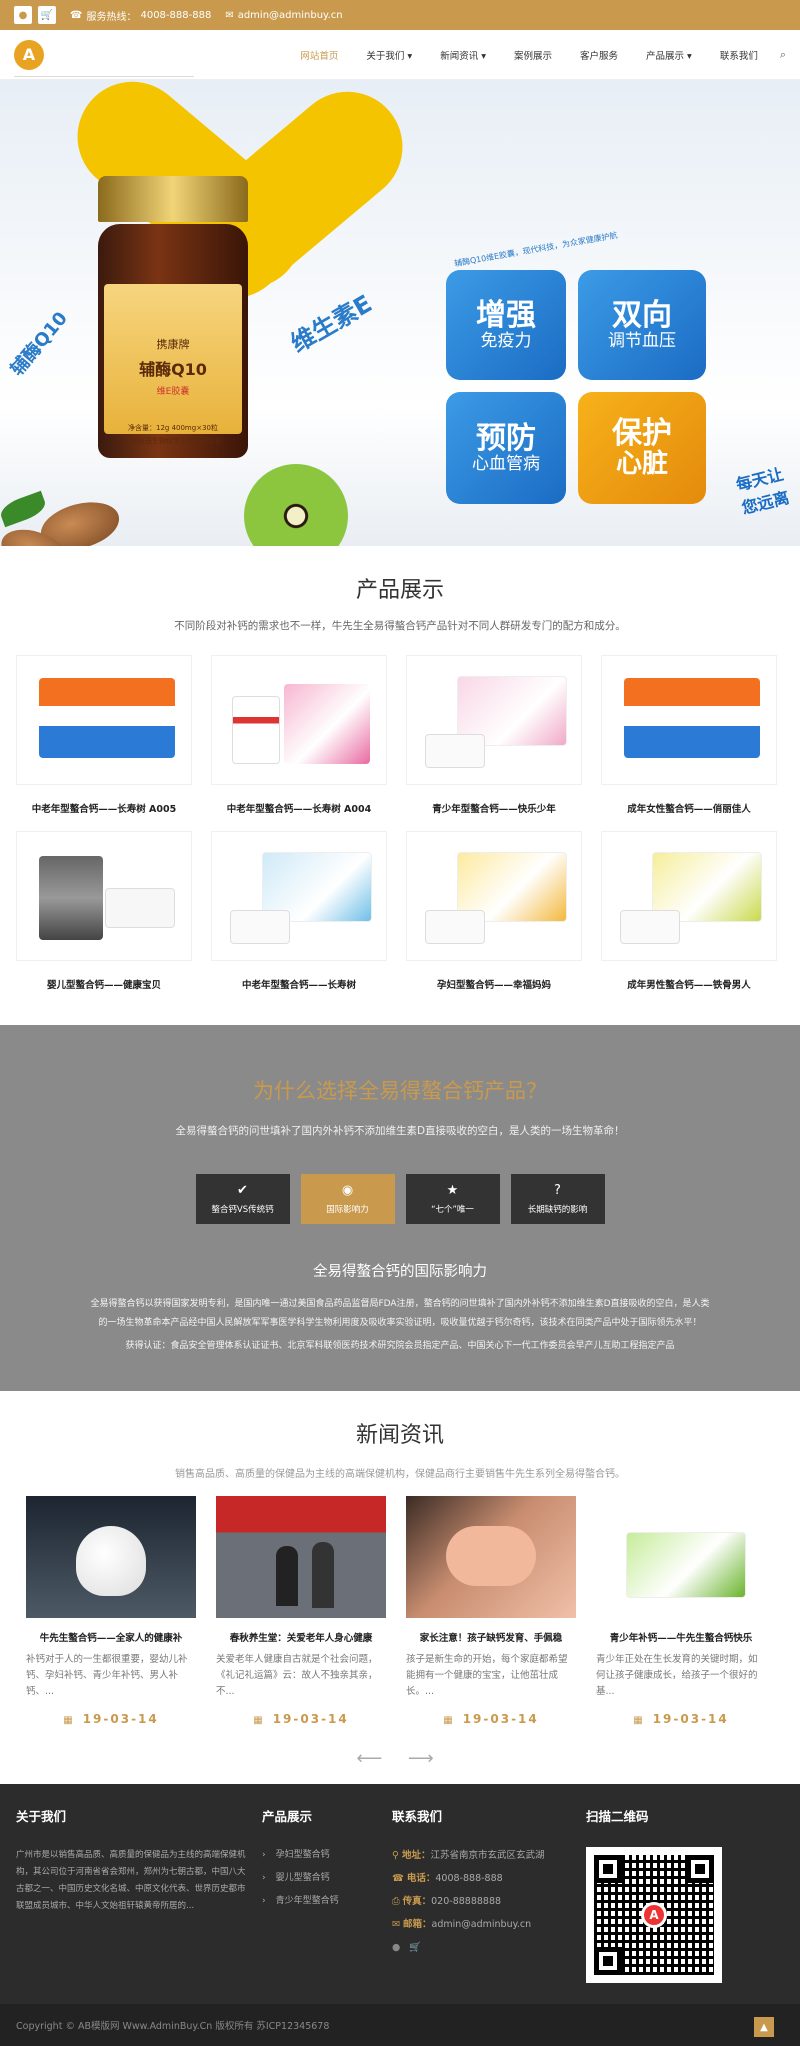 The height and width of the screenshot is (2046, 800). What do you see at coordinates (536, 249) in the screenshot?
I see `puzzle-caption: 辅酶Q10维E胶囊，现代科技，为众家健康护航` at bounding box center [536, 249].